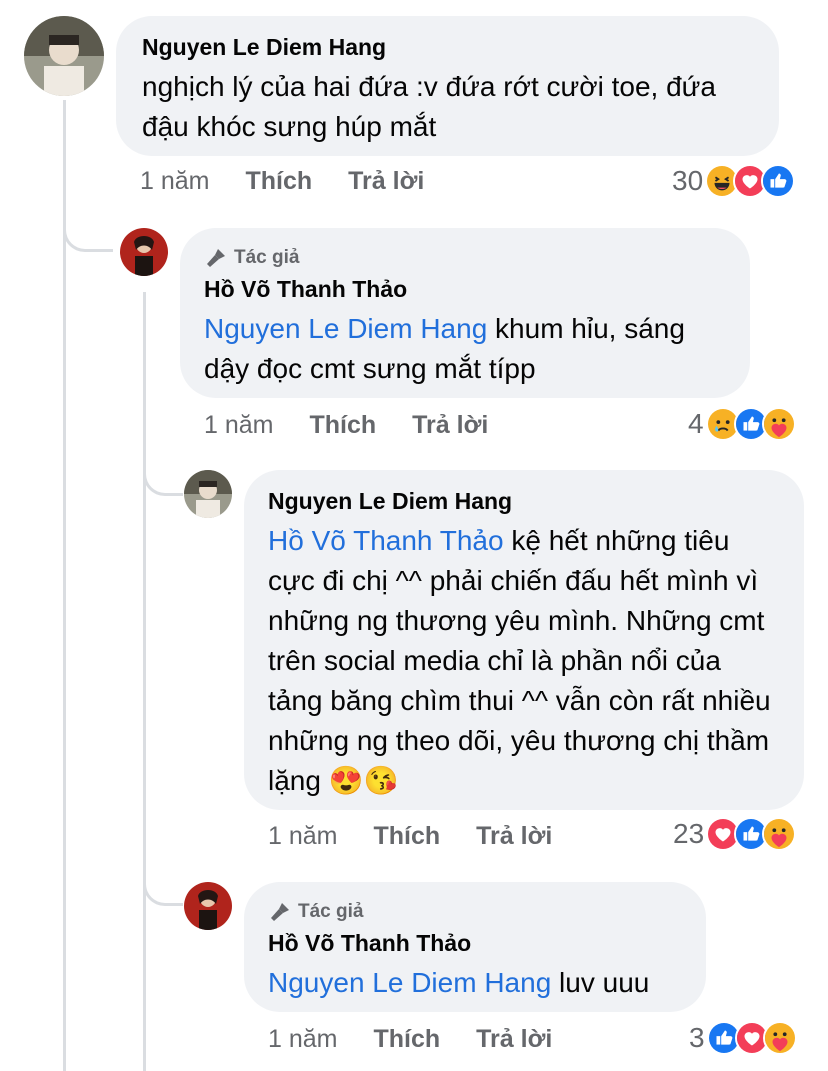 Image resolution: width=828 pixels, height=1071 pixels. What do you see at coordinates (697, 1037) in the screenshot?
I see `reaction-count: 3` at bounding box center [697, 1037].